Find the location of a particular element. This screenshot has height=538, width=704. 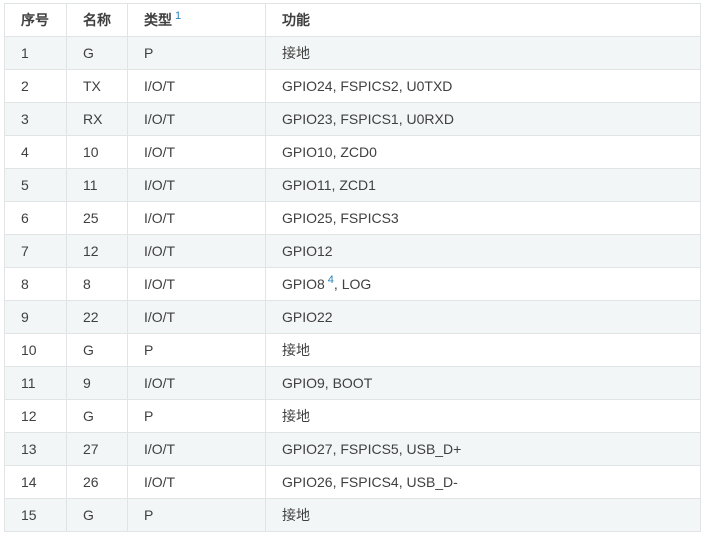

cell-name: 22 is located at coordinates (97, 317).